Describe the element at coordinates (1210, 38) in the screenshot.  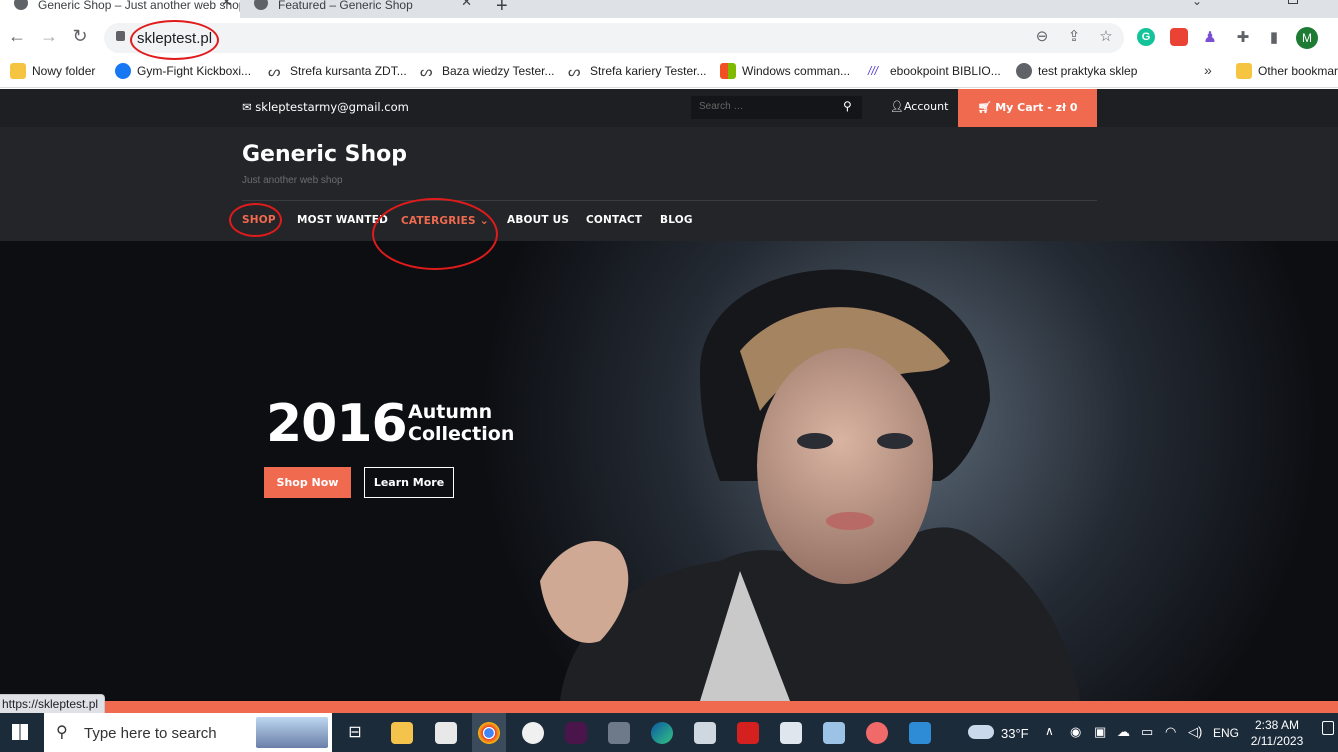
I see `extension-purple-icon: ♟` at that location.